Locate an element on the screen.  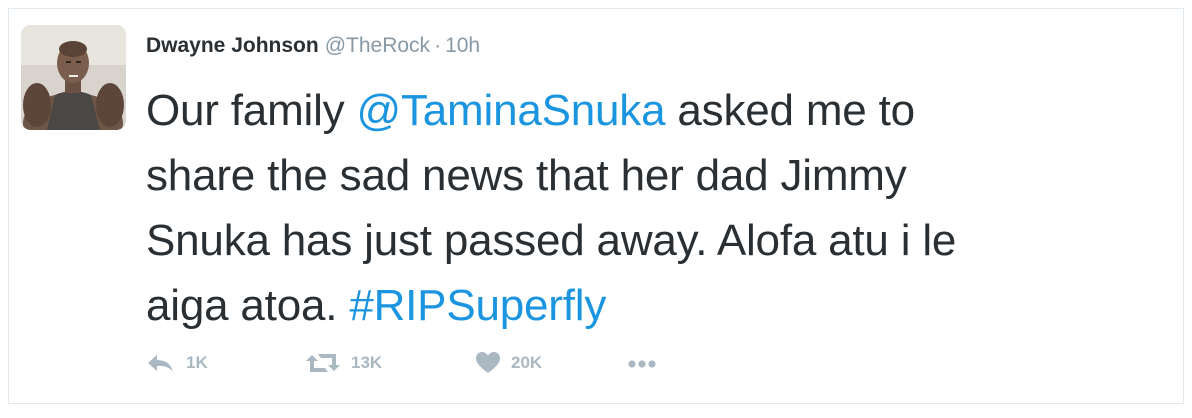
reply-button: 1K is located at coordinates (177, 363).